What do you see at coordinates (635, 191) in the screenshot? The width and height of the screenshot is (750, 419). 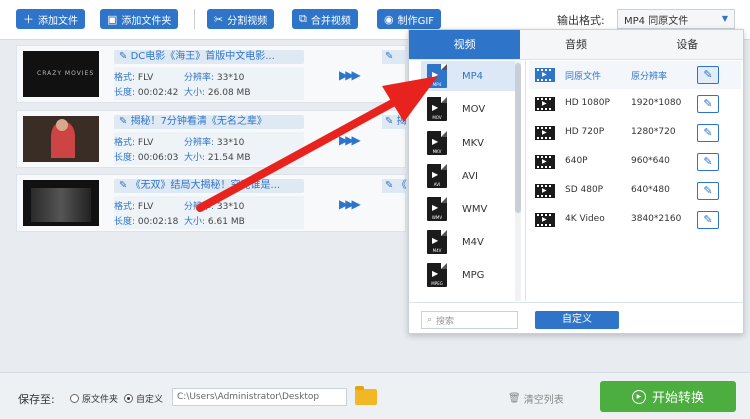 I see `resolution-row: ▶ SD 480P 640*480 ✎` at bounding box center [635, 191].